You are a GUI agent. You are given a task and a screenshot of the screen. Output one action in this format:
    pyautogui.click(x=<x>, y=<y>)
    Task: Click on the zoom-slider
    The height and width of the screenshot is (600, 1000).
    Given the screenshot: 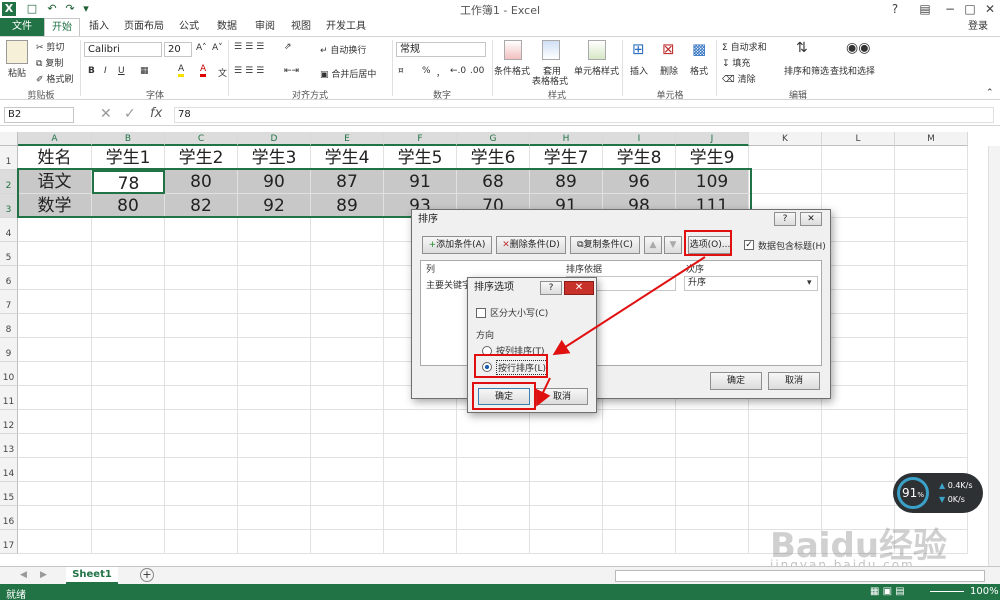 What is the action you would take?
    pyautogui.click(x=947, y=591)
    